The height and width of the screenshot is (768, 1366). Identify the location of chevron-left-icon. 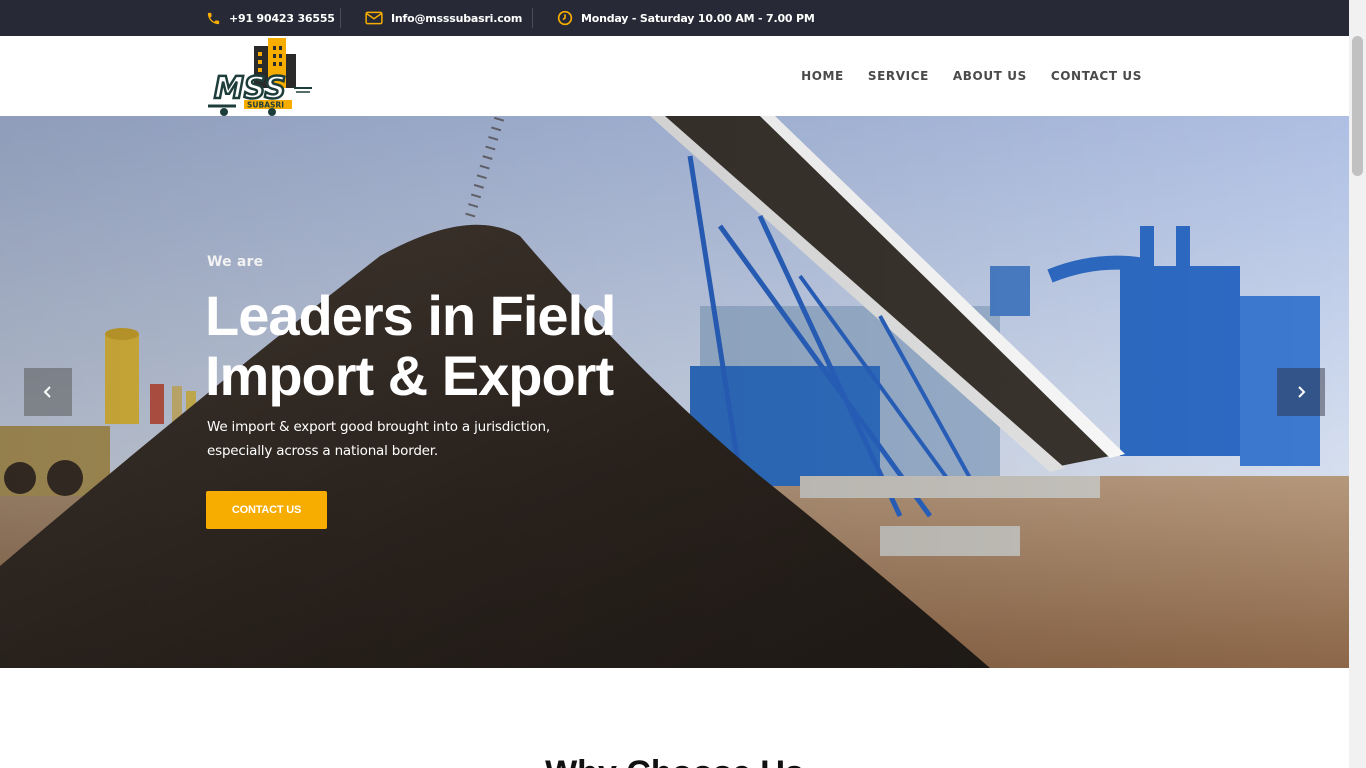
(47, 392).